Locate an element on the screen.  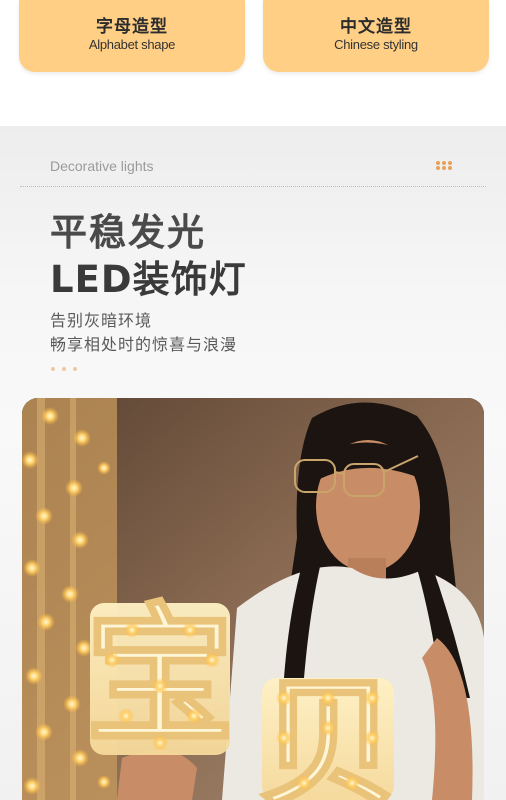
section-subtitle: Decorative lights is located at coordinates (102, 166).